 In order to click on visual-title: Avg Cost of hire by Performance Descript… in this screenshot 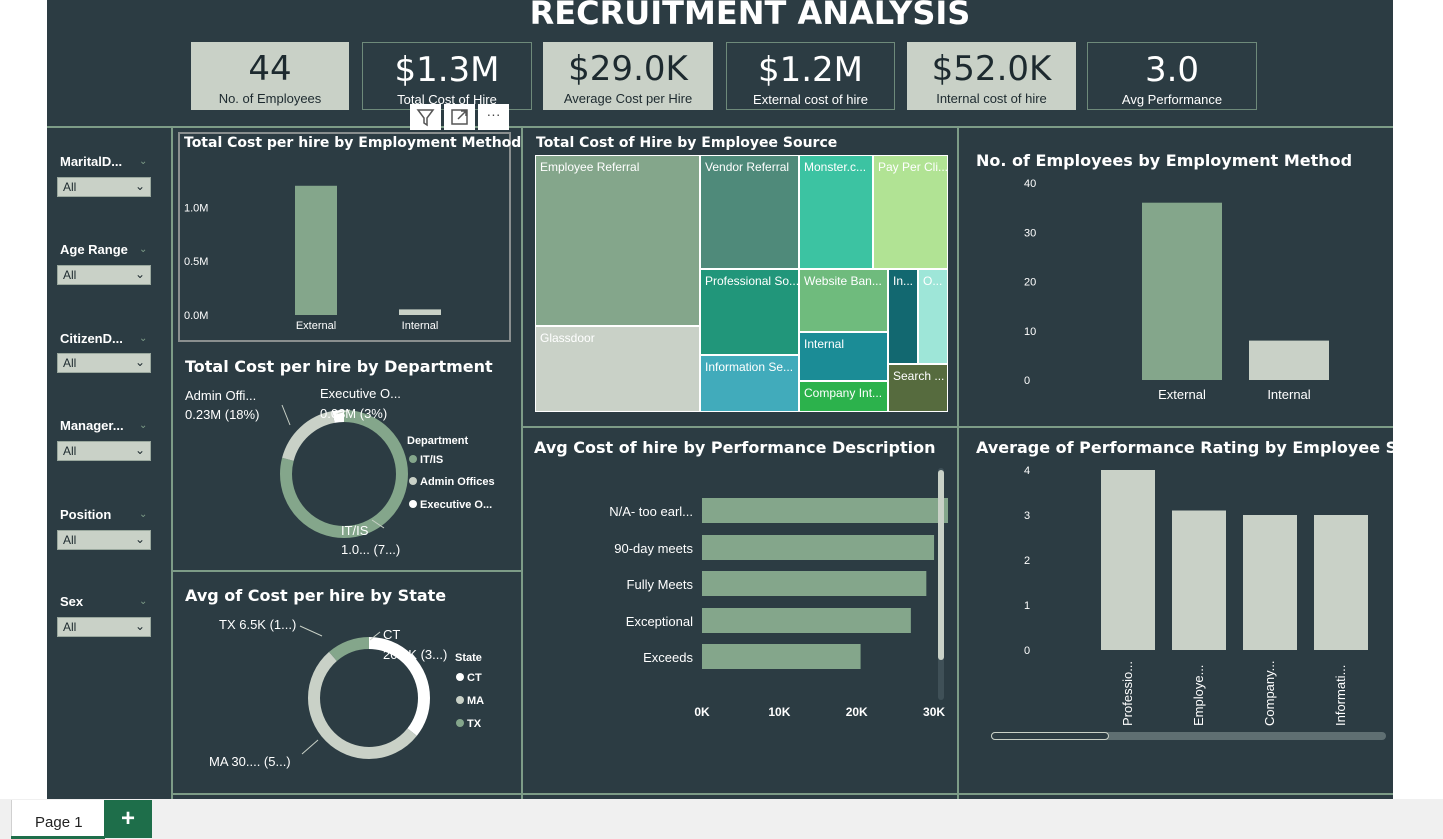, I will do `click(735, 447)`.